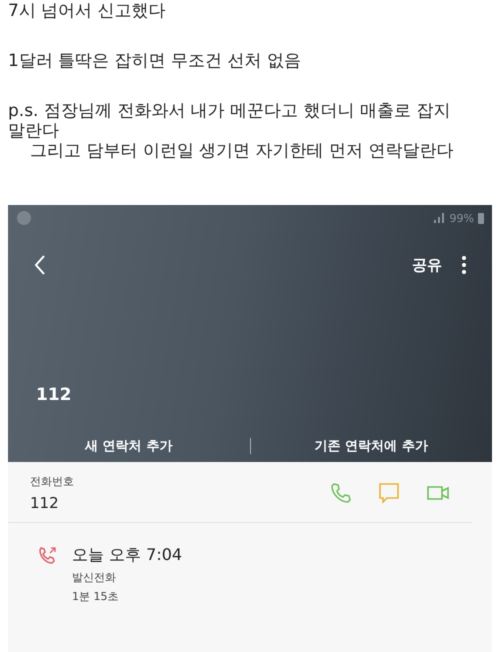 This screenshot has width=500, height=652. Describe the element at coordinates (389, 493) in the screenshot. I see `message-icon` at that location.